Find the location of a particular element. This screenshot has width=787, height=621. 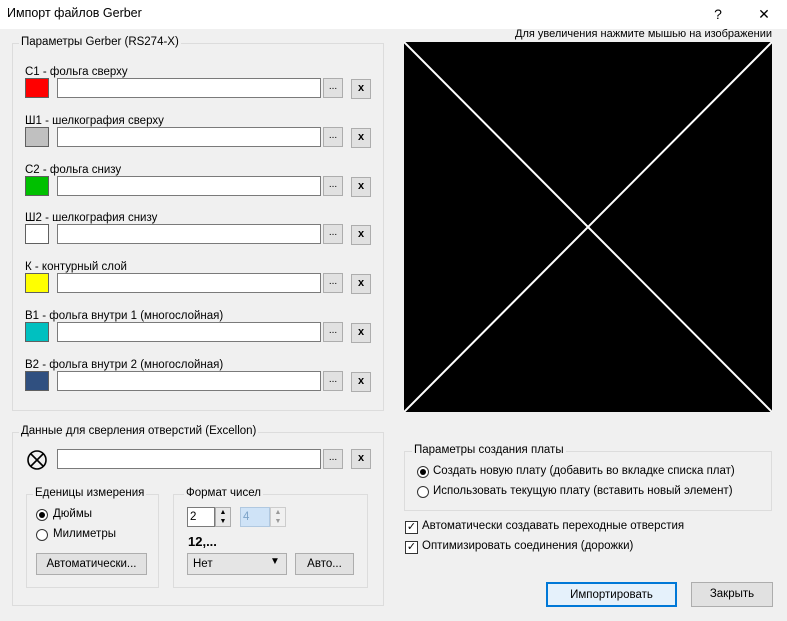

create-new-board-radio is located at coordinates (423, 472).